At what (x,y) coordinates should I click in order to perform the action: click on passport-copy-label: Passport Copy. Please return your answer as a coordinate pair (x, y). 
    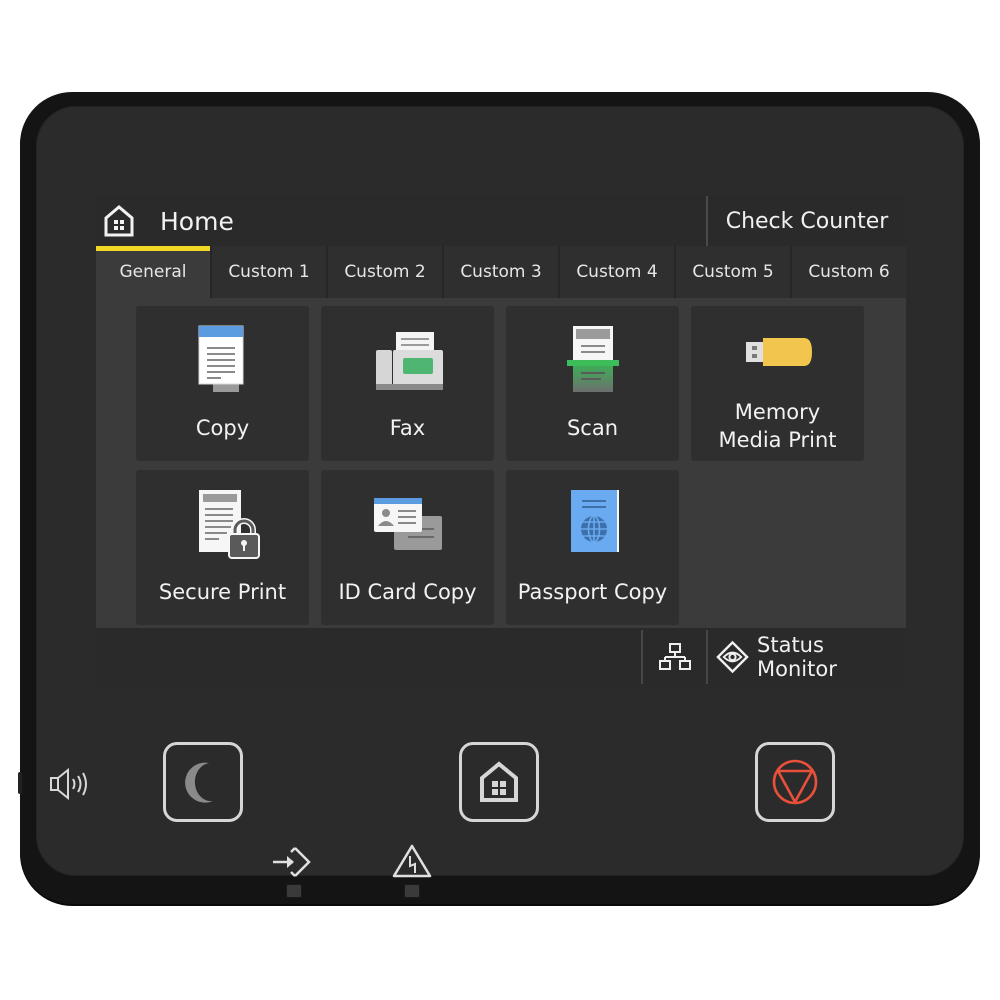
    Looking at the image, I should click on (592, 592).